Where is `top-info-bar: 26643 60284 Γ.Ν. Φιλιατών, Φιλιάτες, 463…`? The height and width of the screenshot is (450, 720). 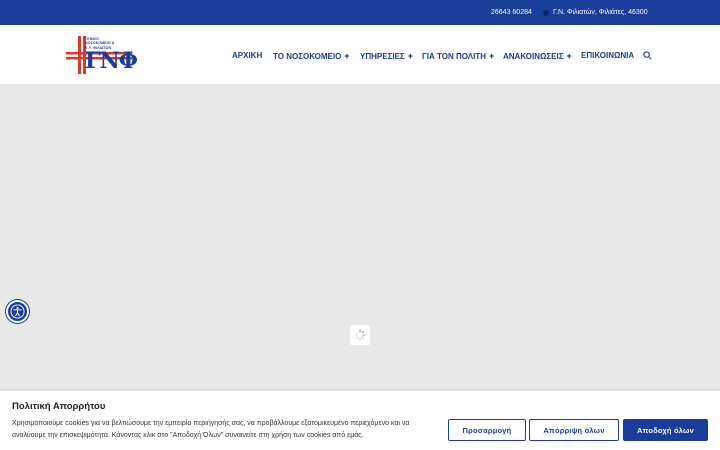
top-info-bar: 26643 60284 Γ.Ν. Φιλιατών, Φιλιάτες, 463… is located at coordinates (360, 12).